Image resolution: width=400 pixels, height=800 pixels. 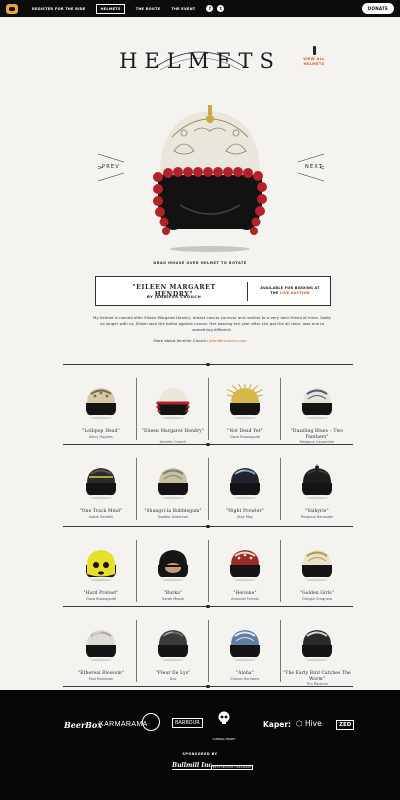 I want to click on helmet-card: "Burka" Sarah Maple, so click(x=173, y=574).